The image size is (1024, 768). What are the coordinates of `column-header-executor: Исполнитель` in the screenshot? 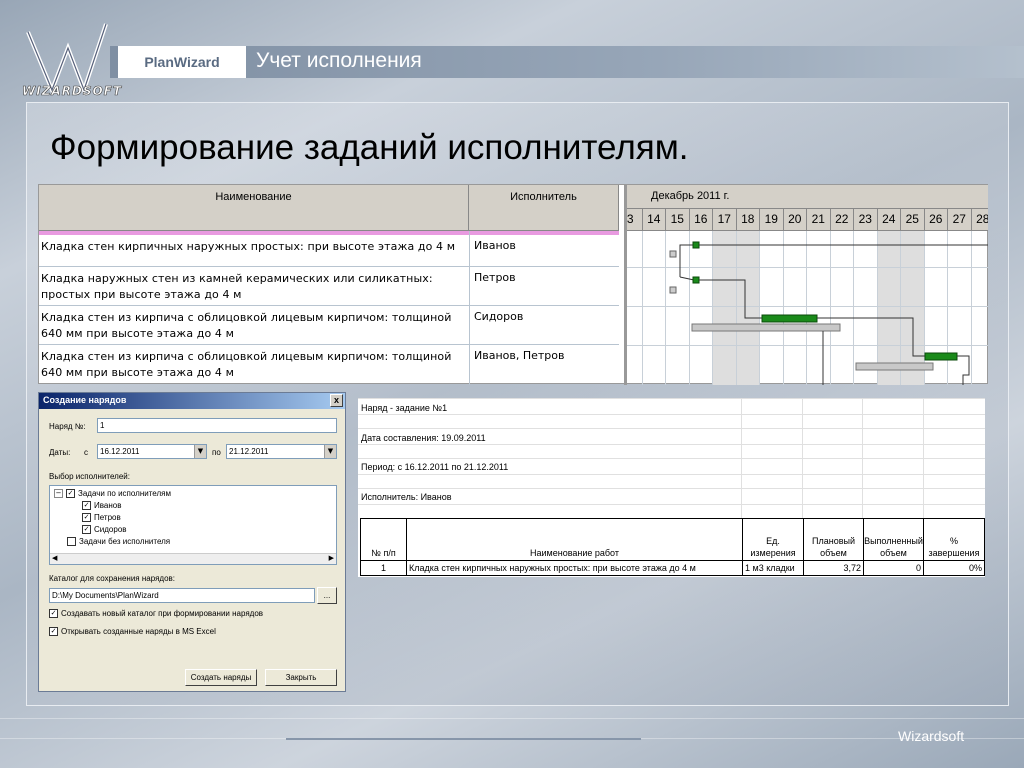 It's located at (544, 208).